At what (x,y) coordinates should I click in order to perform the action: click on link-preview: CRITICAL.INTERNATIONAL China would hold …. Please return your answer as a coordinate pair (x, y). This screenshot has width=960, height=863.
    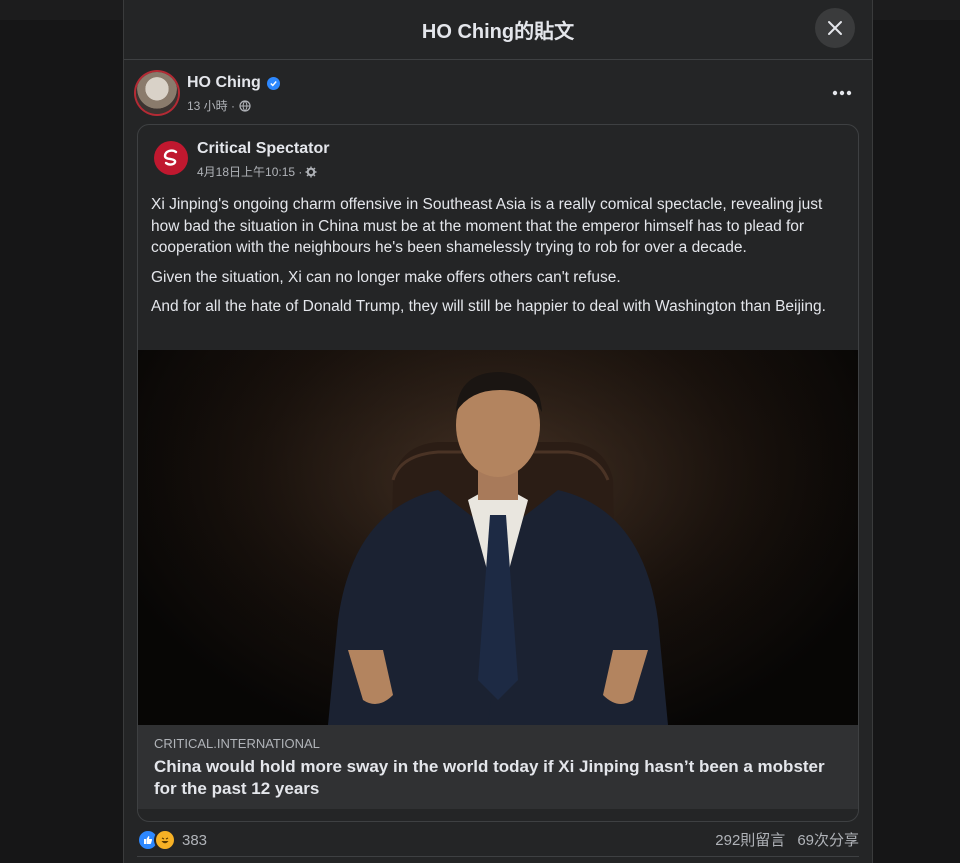
    Looking at the image, I should click on (498, 767).